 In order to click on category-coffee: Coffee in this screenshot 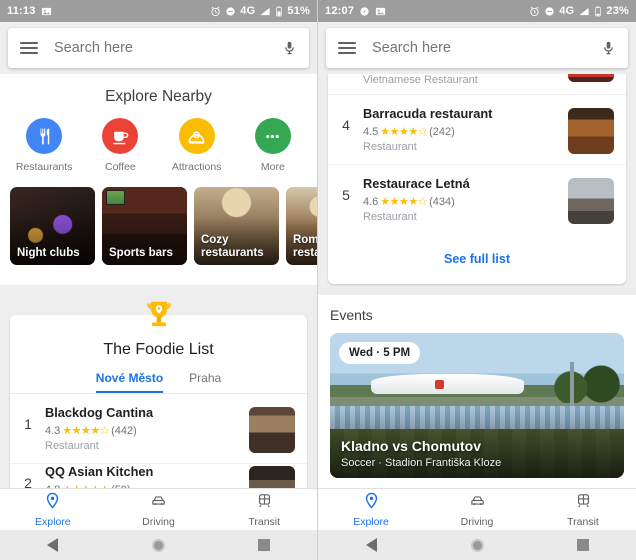, I will do `click(120, 145)`.